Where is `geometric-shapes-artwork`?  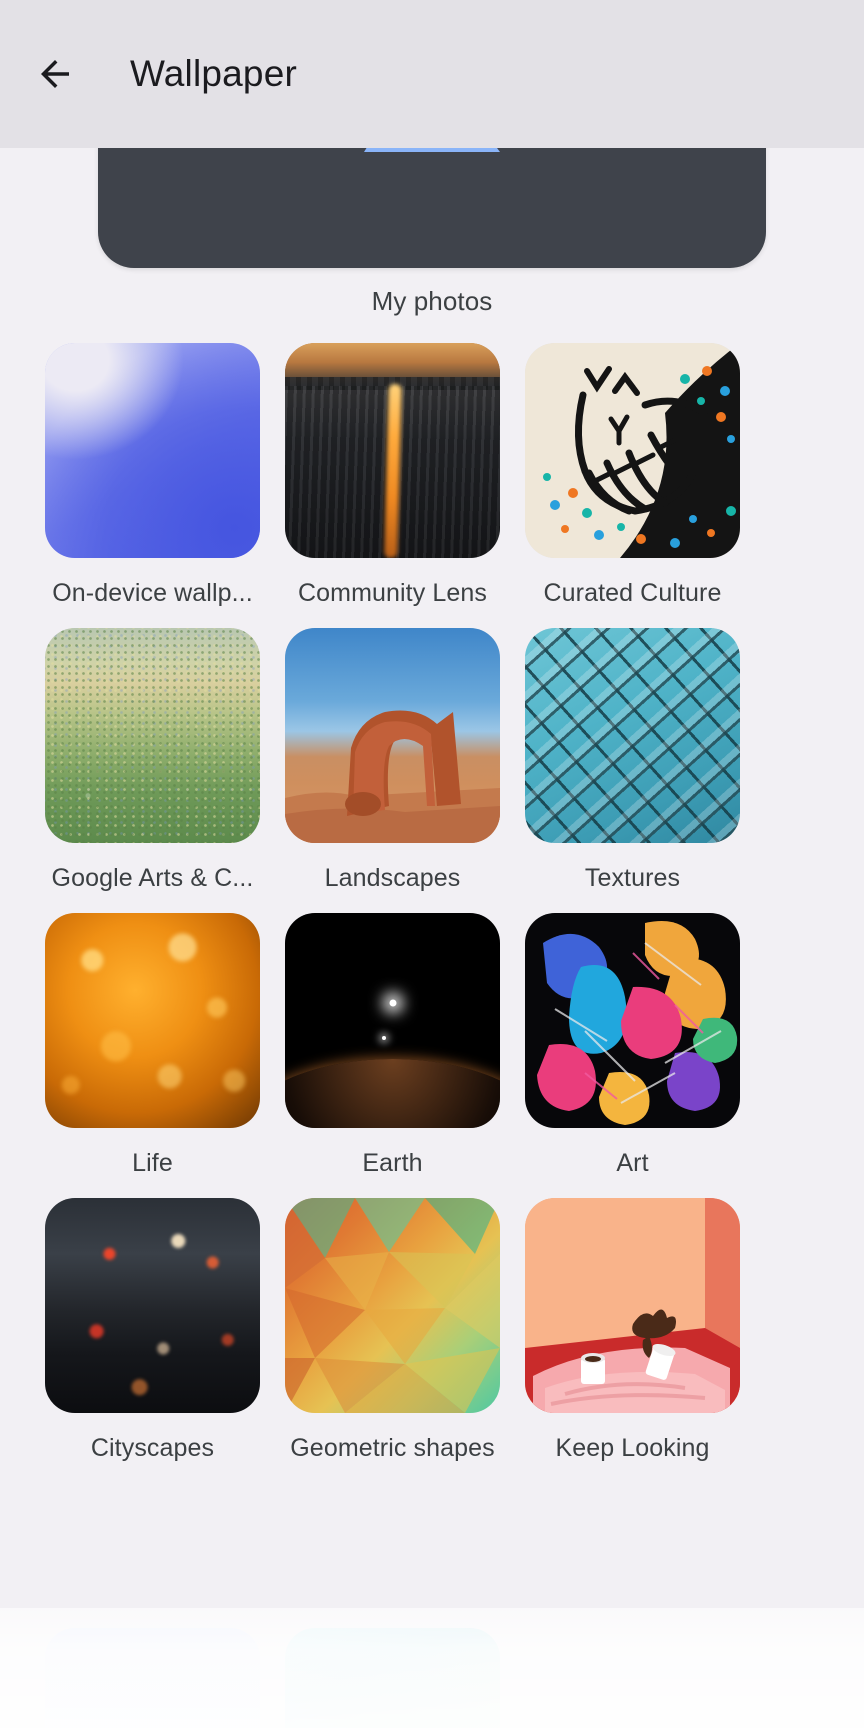
geometric-shapes-artwork is located at coordinates (392, 1305).